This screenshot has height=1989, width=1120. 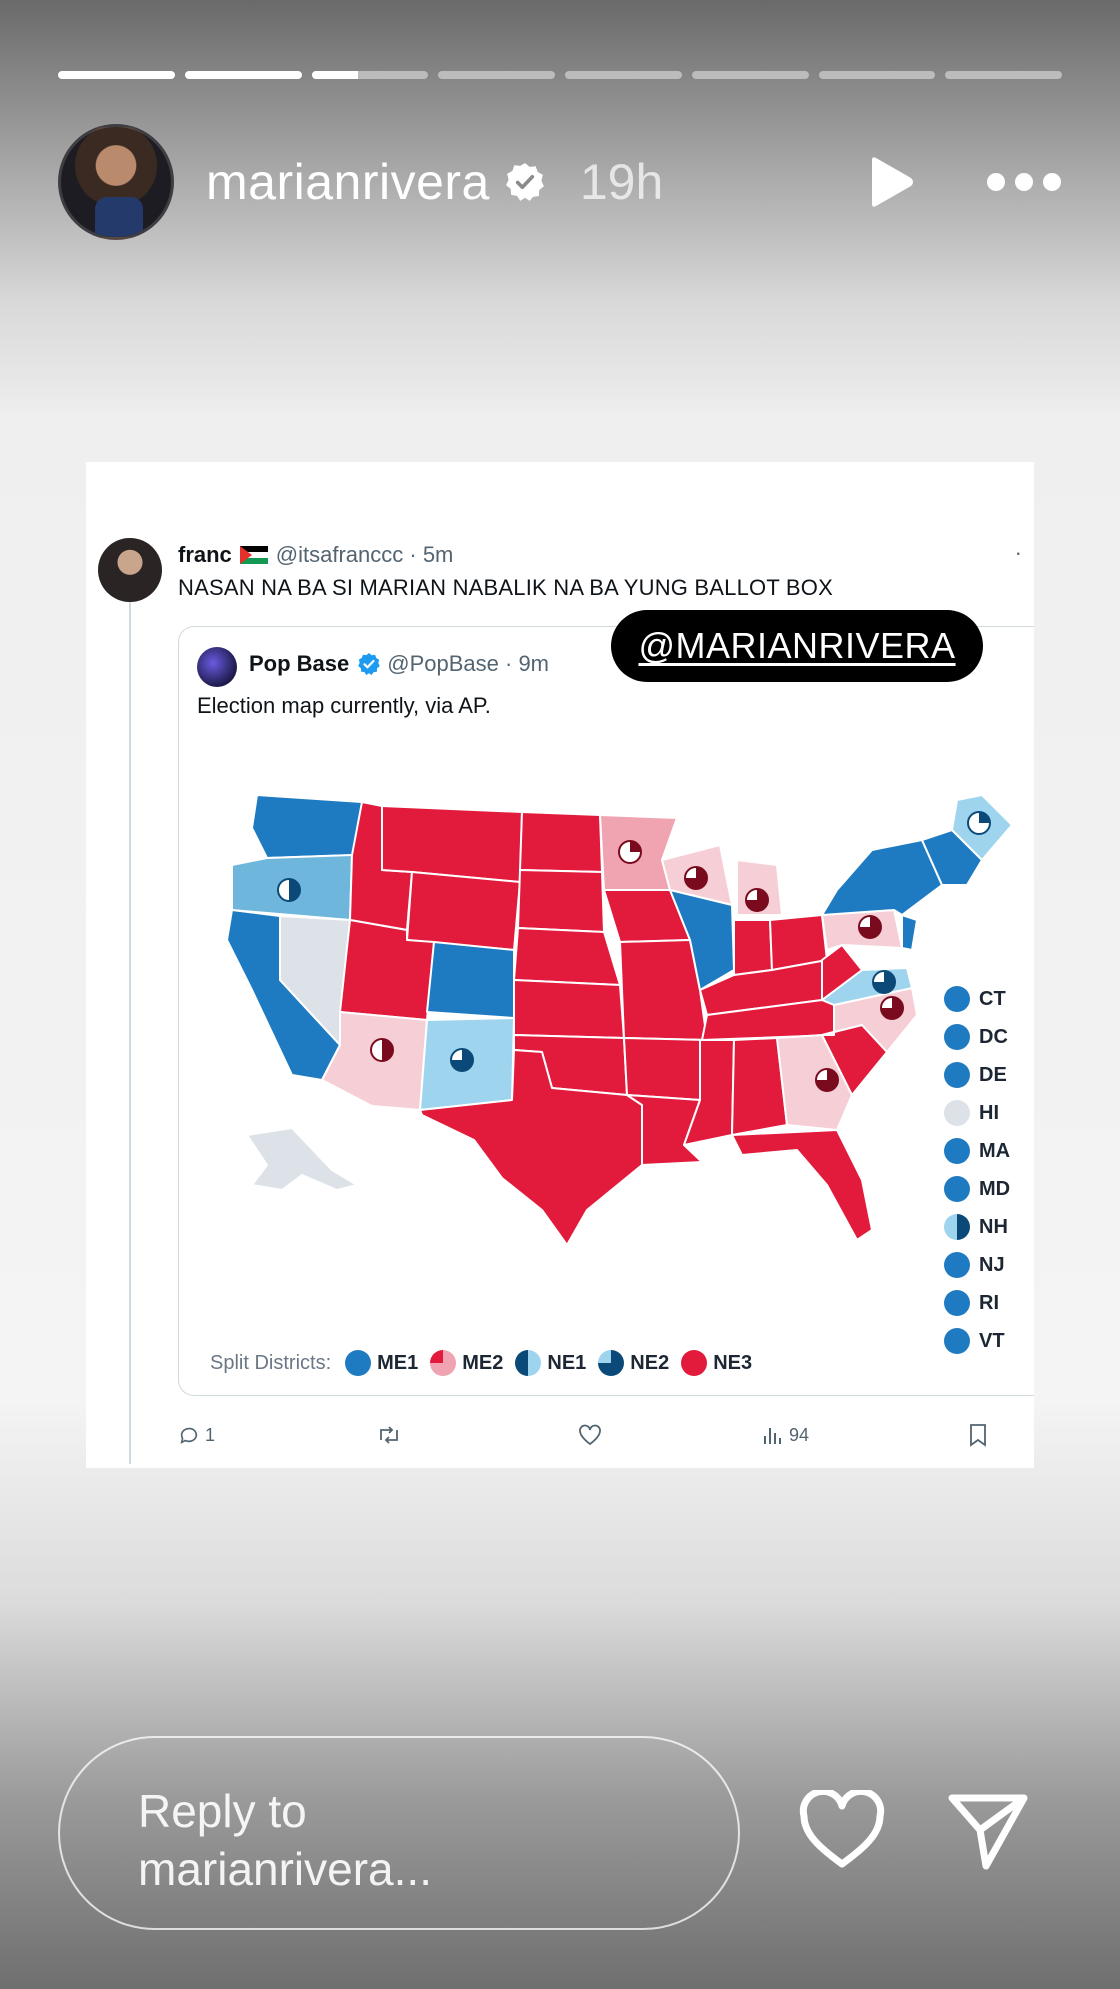 What do you see at coordinates (567, 1362) in the screenshot?
I see `split-district-label: NE1` at bounding box center [567, 1362].